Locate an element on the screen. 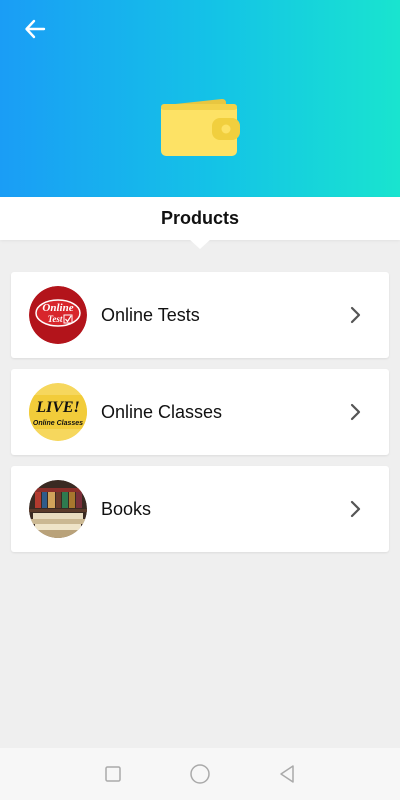  books-thumbnail is located at coordinates (58, 509).